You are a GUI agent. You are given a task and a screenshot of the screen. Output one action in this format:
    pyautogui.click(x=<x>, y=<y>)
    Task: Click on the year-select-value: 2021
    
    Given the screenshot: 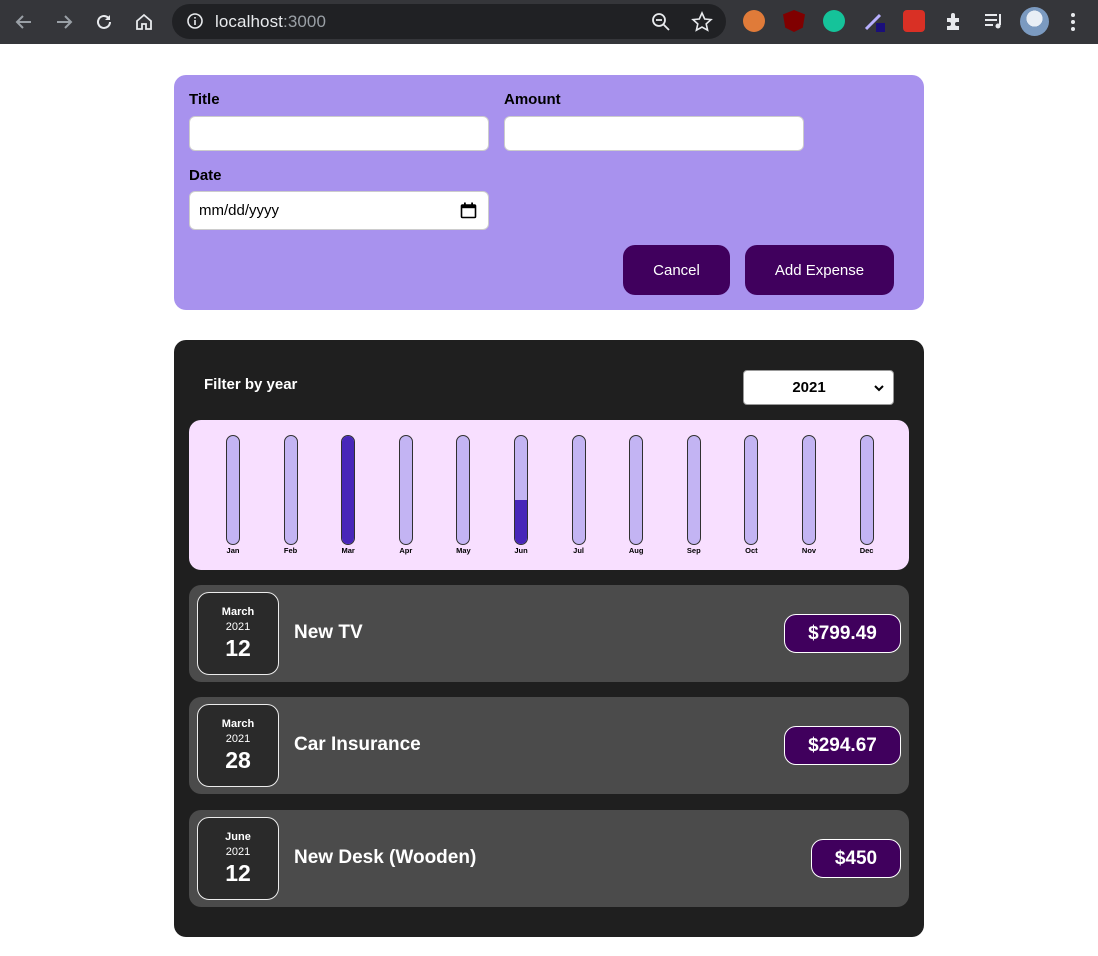 What is the action you would take?
    pyautogui.click(x=809, y=387)
    